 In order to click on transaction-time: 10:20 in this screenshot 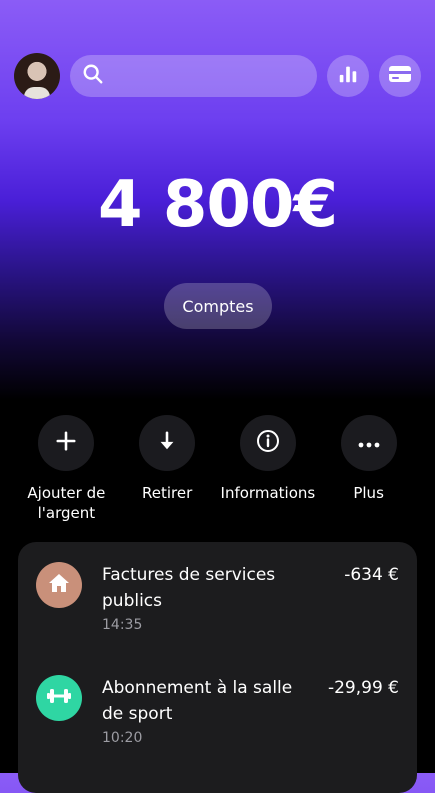, I will do `click(122, 738)`.